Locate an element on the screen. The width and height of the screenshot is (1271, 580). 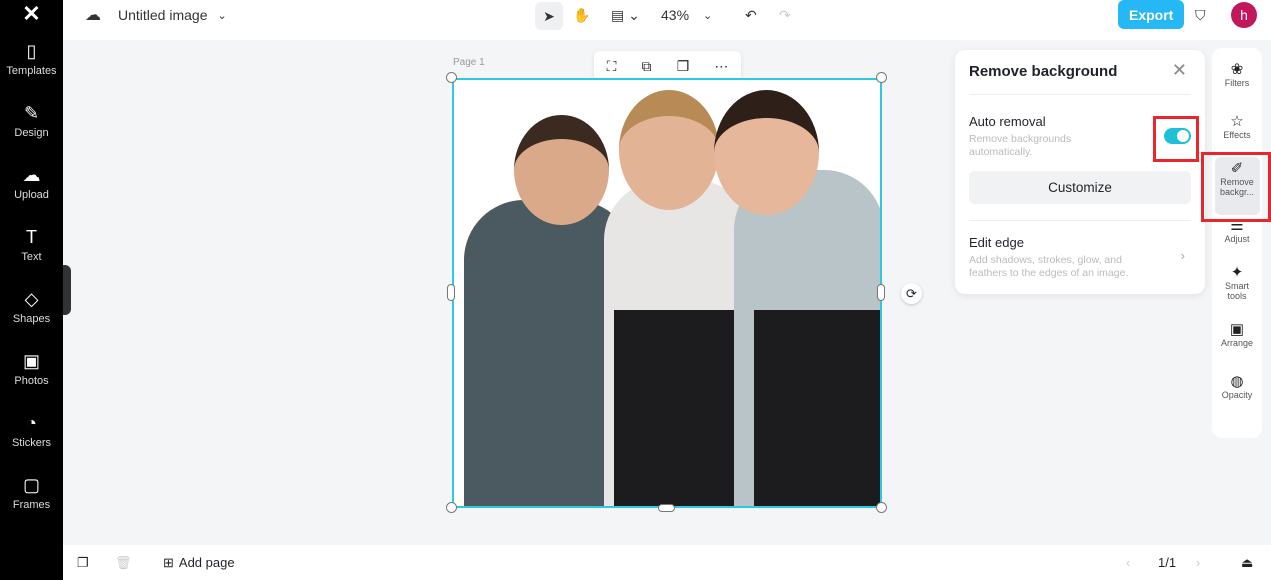
shield-icon: ⛉ is located at coordinates (1200, 15).